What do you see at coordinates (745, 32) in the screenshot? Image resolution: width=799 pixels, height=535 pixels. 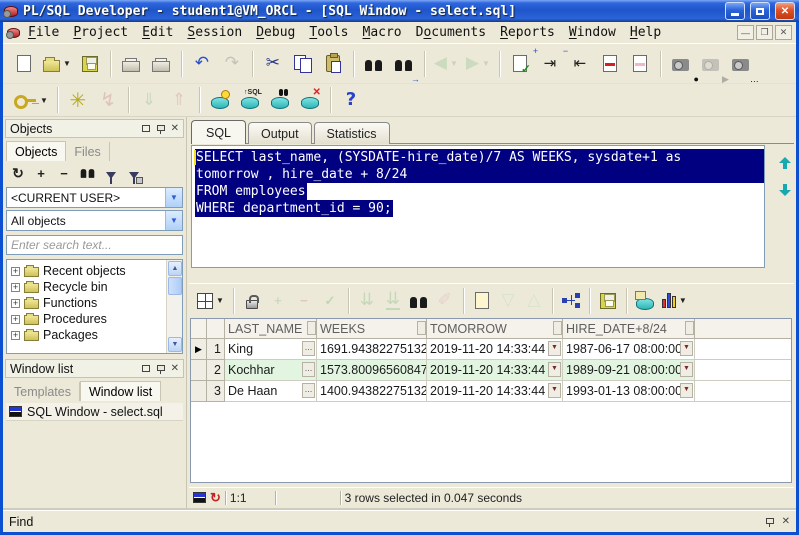 I see `mdi-minimize-button: —` at bounding box center [745, 32].